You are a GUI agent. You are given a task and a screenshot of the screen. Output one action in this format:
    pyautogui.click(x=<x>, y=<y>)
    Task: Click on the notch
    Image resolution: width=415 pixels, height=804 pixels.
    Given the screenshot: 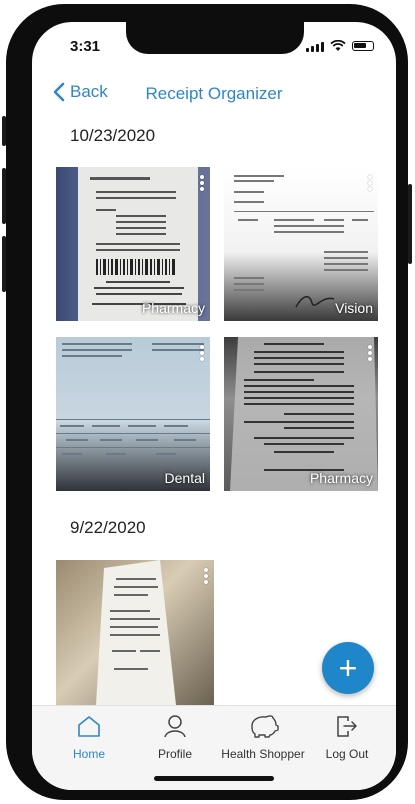 What is the action you would take?
    pyautogui.click(x=215, y=38)
    